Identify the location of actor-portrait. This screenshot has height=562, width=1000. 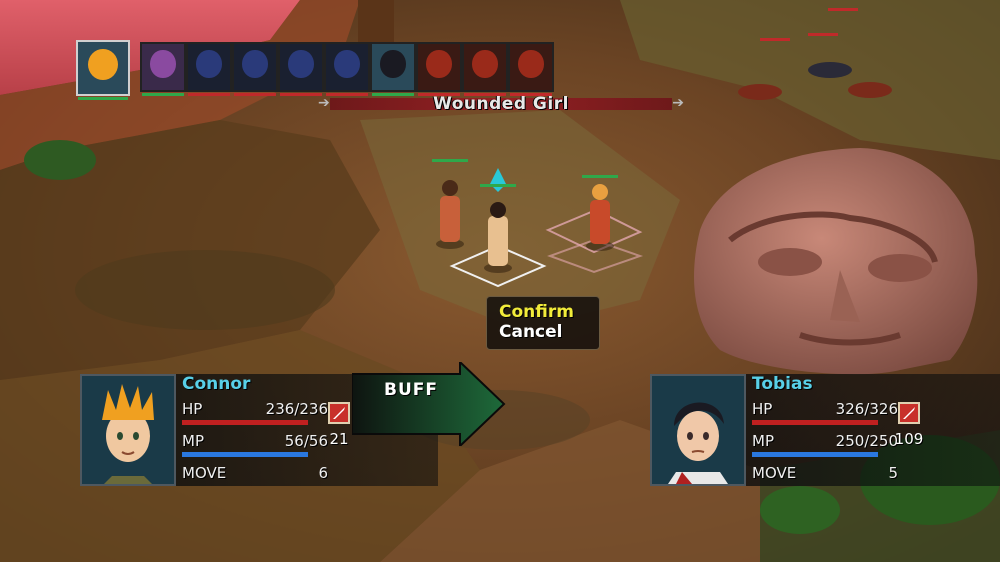
(128, 430).